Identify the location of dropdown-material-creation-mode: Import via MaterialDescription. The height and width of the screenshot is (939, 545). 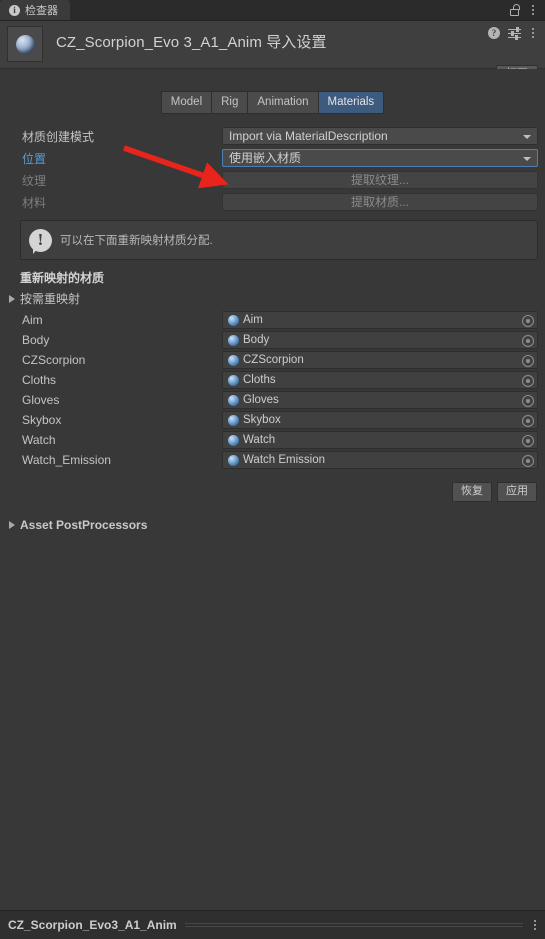
(380, 136).